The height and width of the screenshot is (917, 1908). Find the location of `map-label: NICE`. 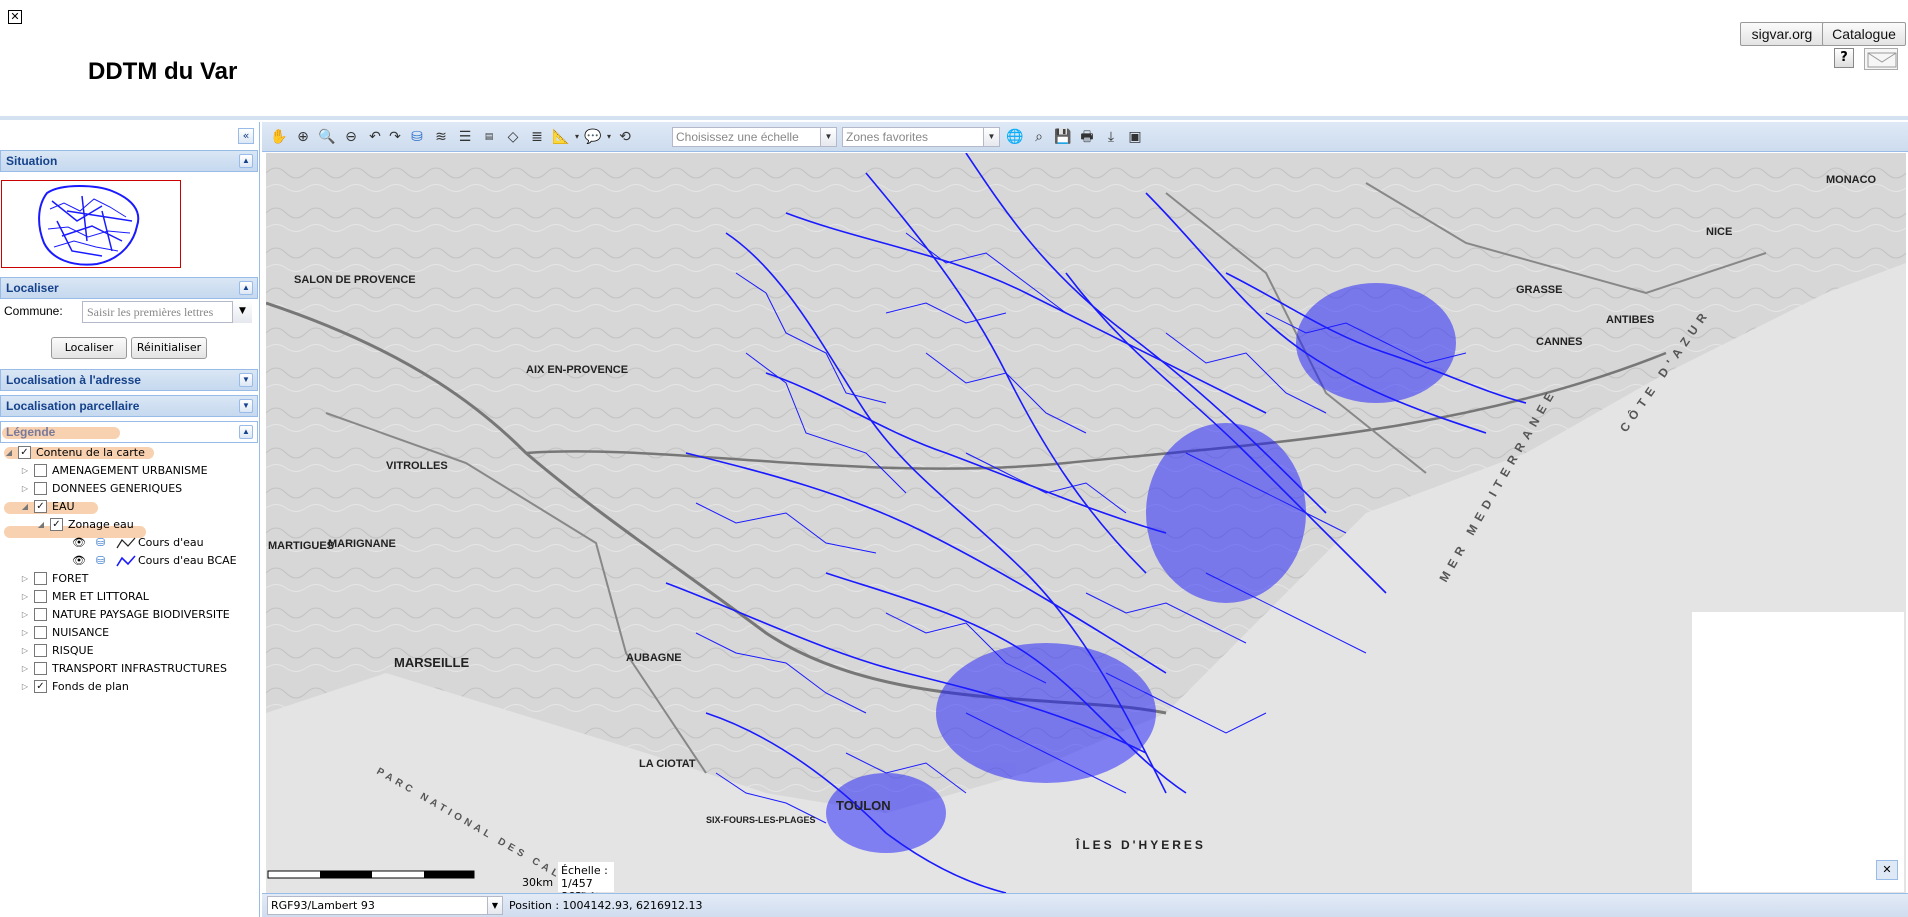

map-label: NICE is located at coordinates (1719, 232).